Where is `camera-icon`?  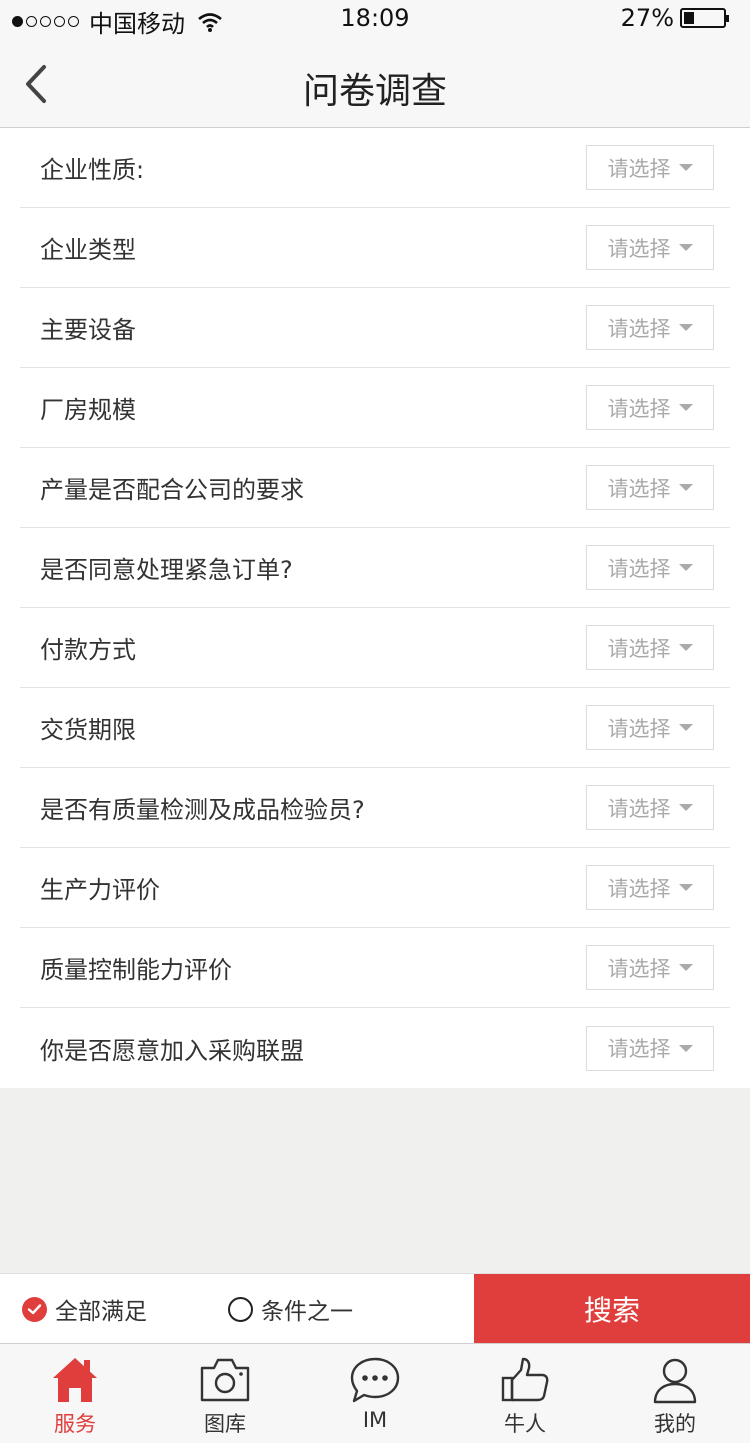 camera-icon is located at coordinates (225, 1380).